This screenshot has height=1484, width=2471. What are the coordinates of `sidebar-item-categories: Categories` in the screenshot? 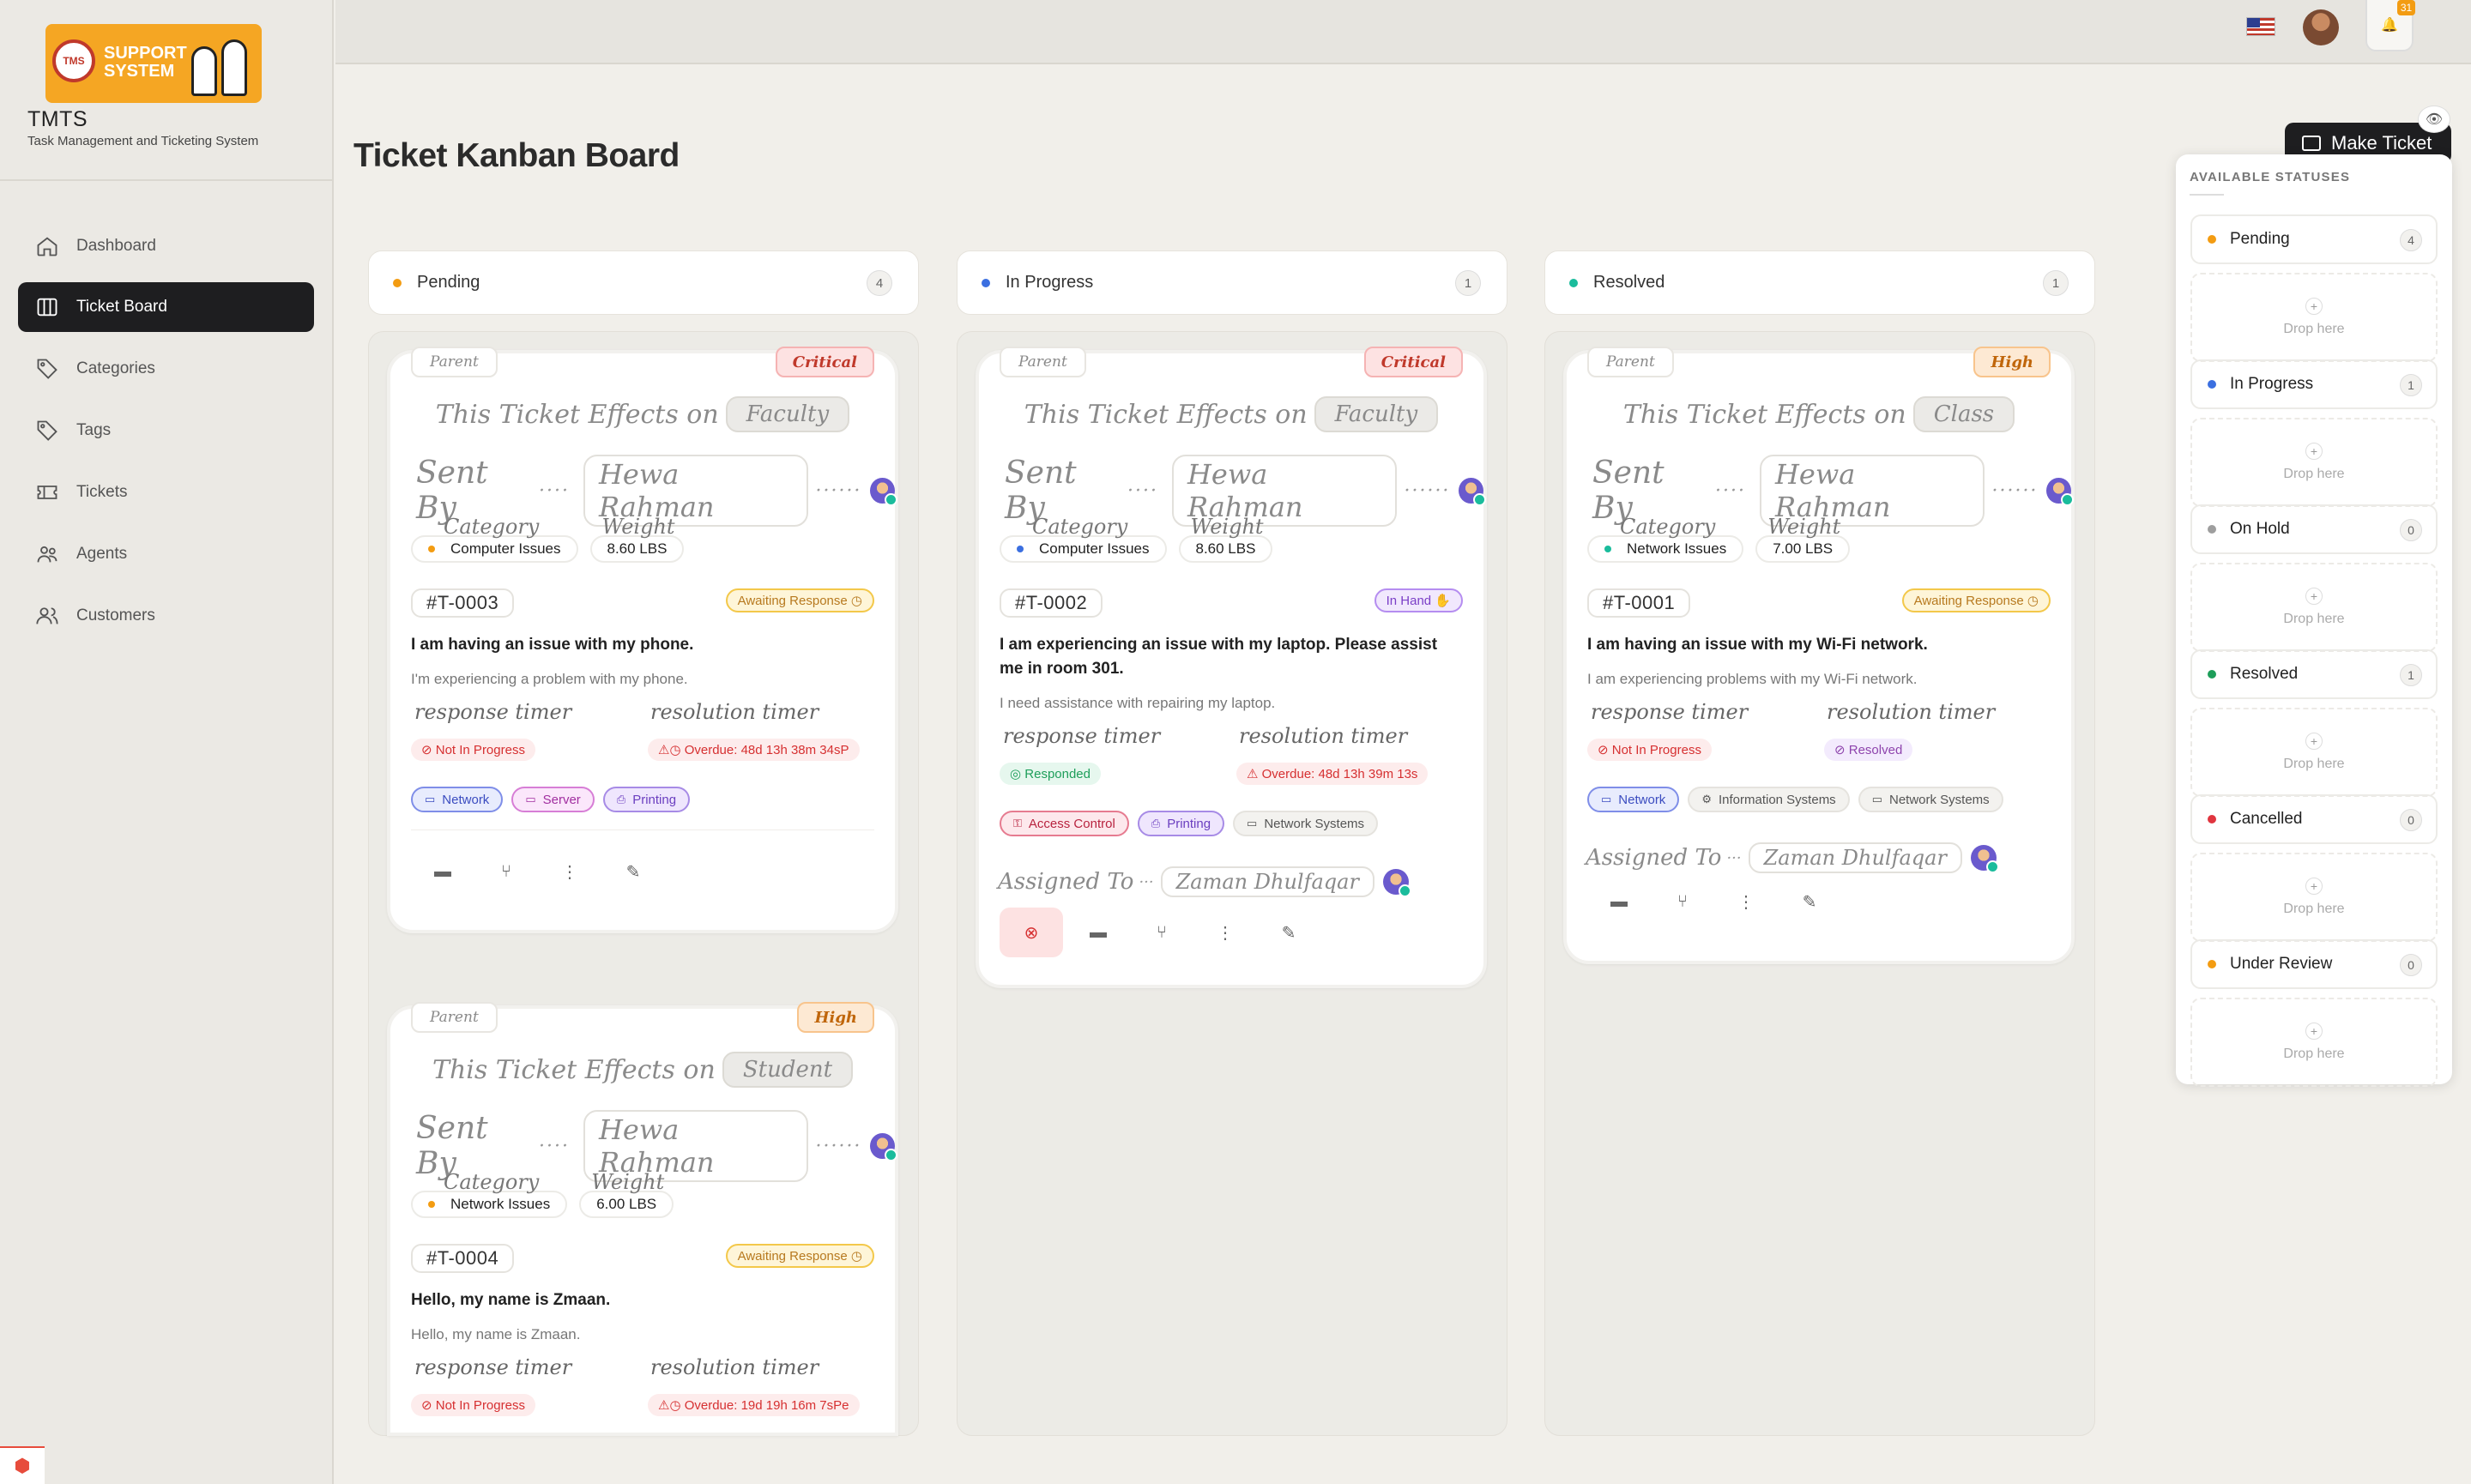 It's located at (166, 369).